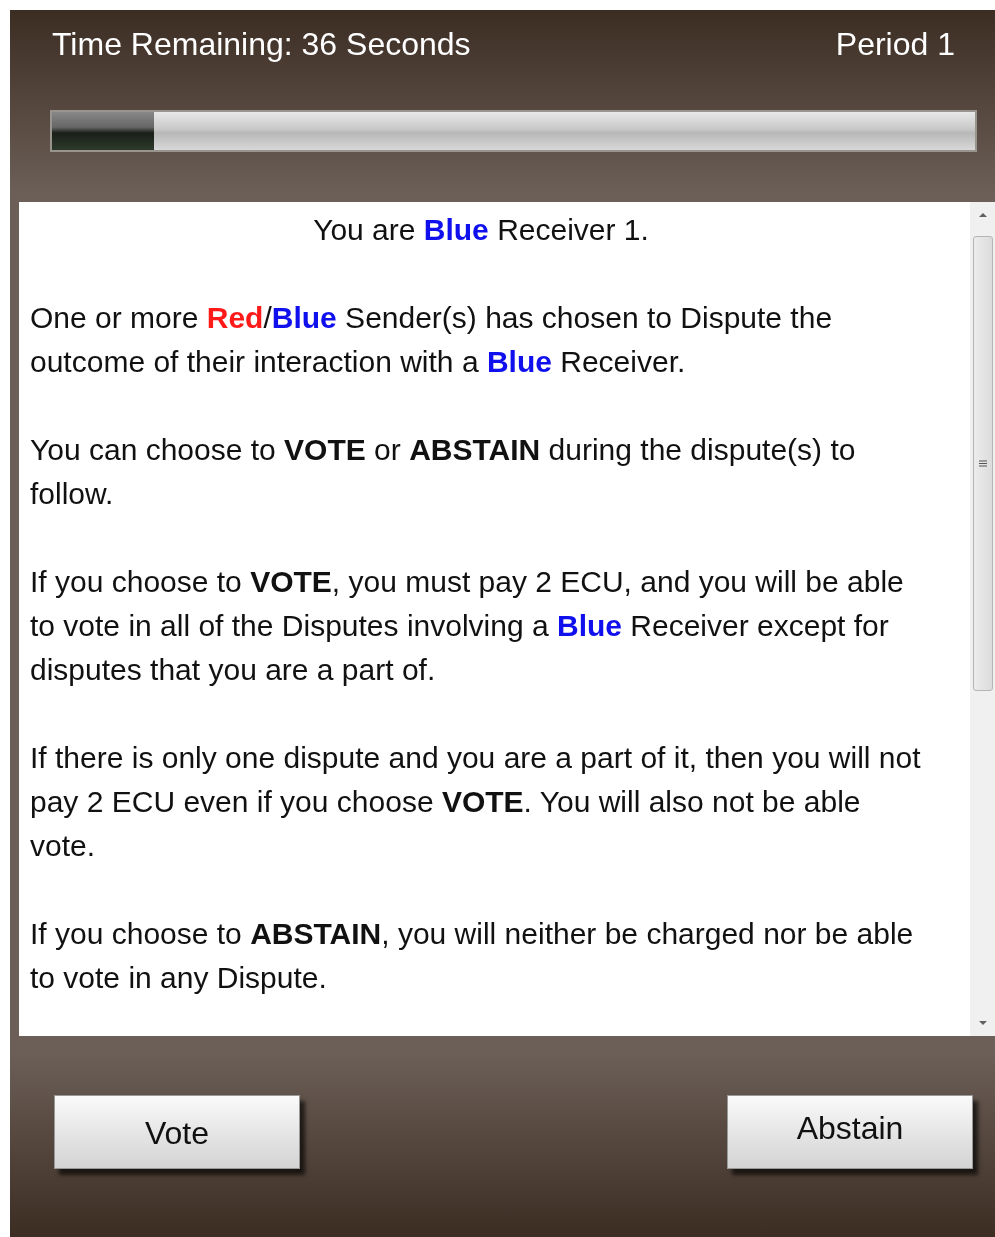  I want to click on scroll-thumb, so click(982, 463).